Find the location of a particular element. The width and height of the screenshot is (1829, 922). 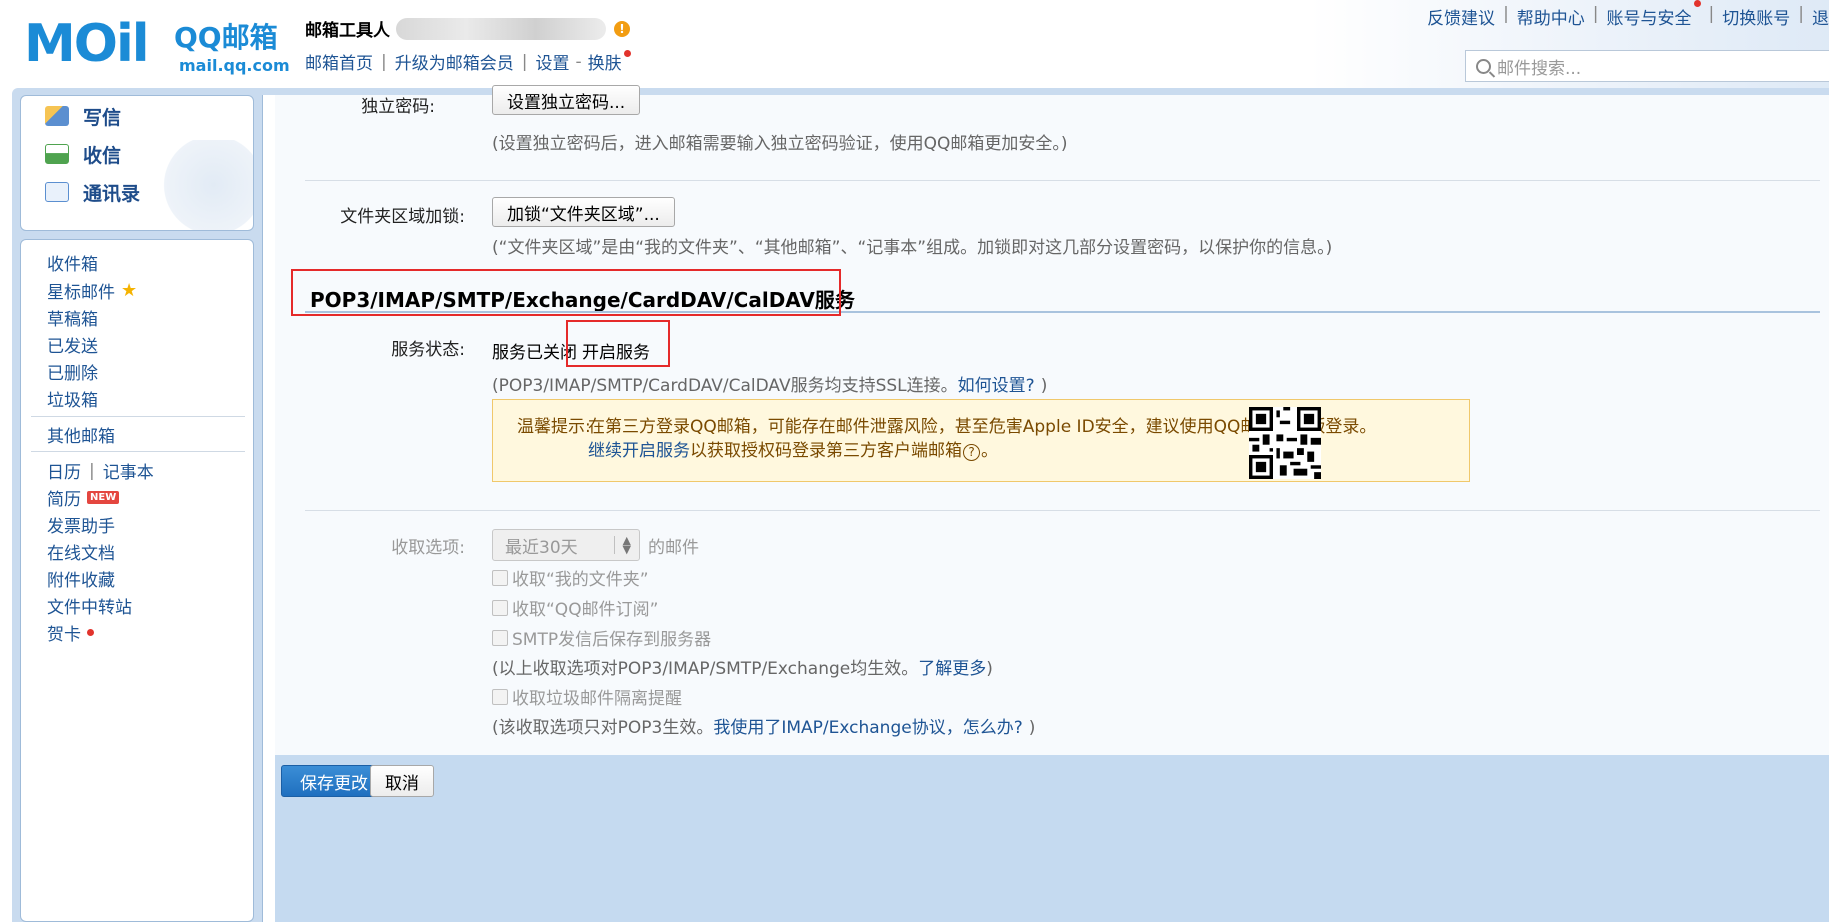

tool-online-docs: 在线文档 is located at coordinates (81, 551).